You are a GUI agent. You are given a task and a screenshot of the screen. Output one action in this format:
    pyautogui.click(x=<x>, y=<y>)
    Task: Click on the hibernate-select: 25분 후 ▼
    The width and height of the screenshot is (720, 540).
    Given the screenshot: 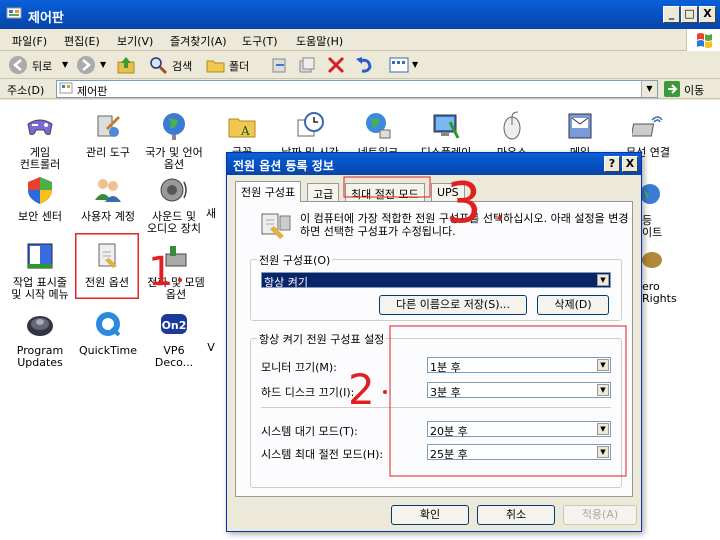 What is the action you would take?
    pyautogui.click(x=519, y=452)
    